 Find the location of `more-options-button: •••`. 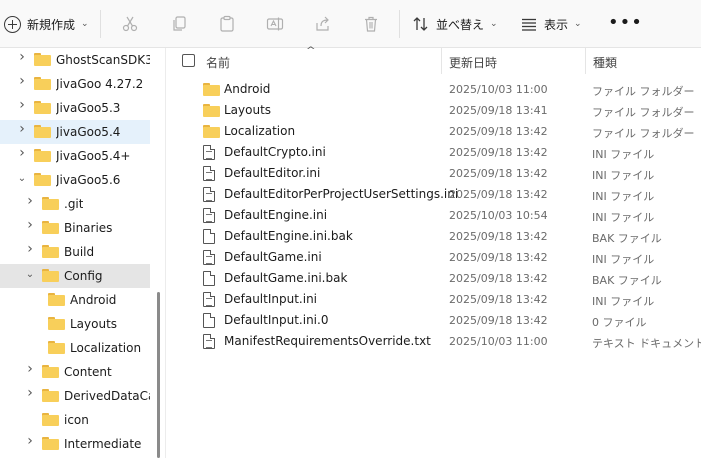

more-options-button: ••• is located at coordinates (625, 24).